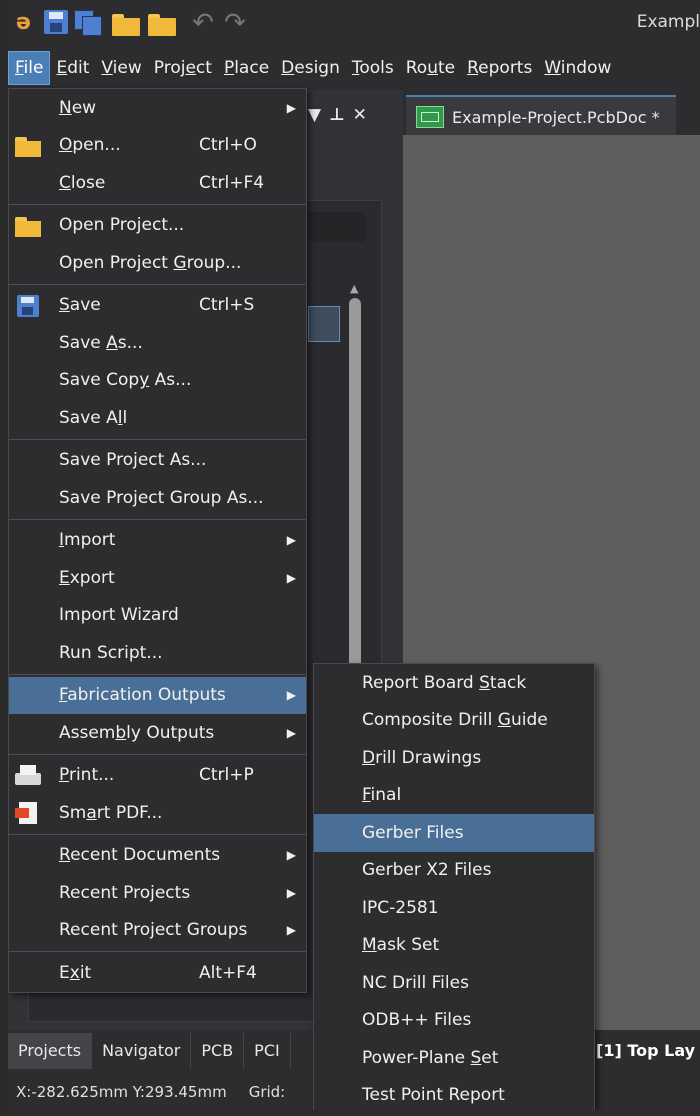  What do you see at coordinates (29, 68) in the screenshot?
I see `menu-file: File` at bounding box center [29, 68].